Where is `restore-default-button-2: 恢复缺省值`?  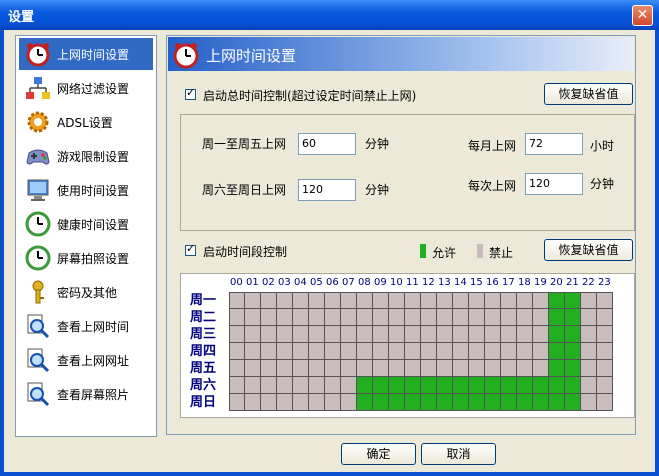
restore-default-button-2: 恢复缺省值 is located at coordinates (588, 250).